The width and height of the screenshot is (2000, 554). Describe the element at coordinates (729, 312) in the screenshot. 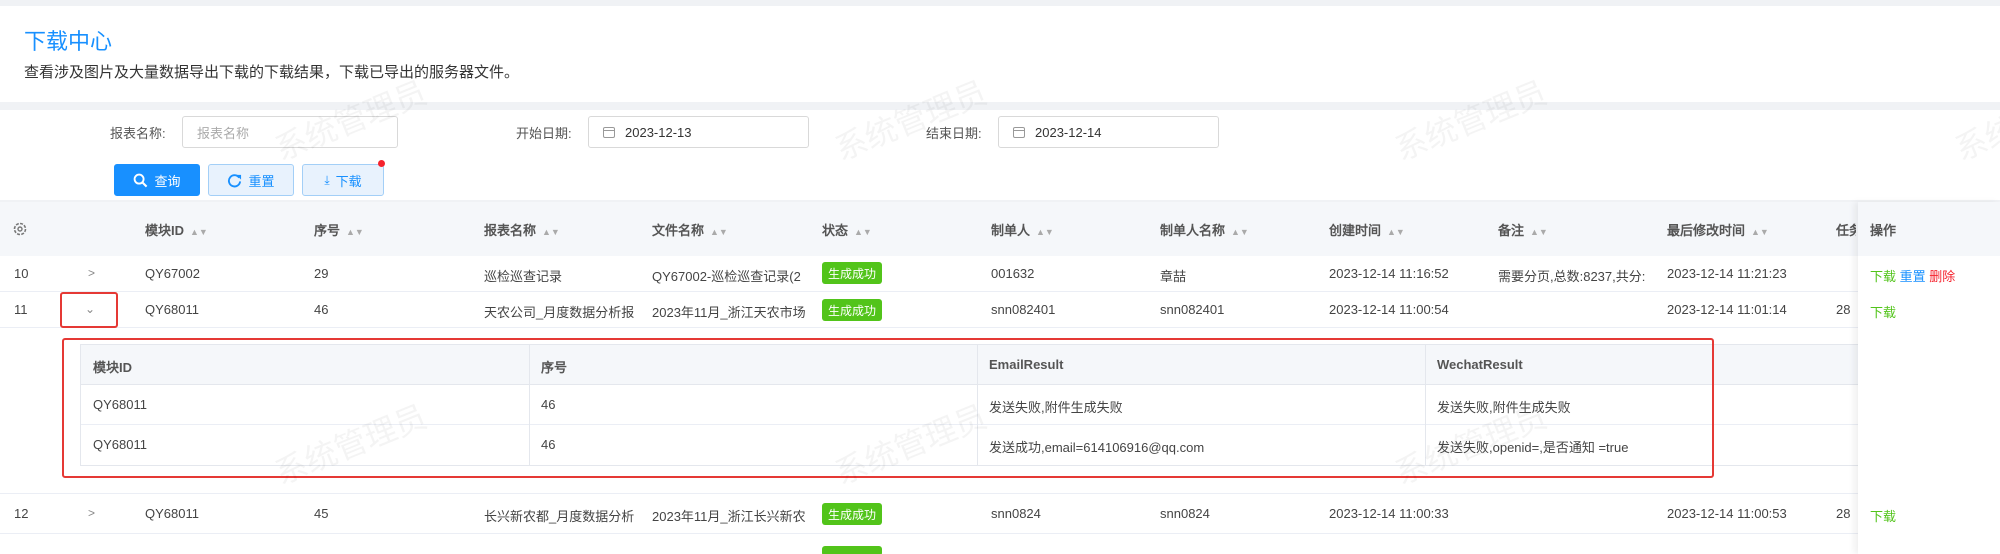

I see `cell-file: 2023年11月_浙江天农市场` at that location.